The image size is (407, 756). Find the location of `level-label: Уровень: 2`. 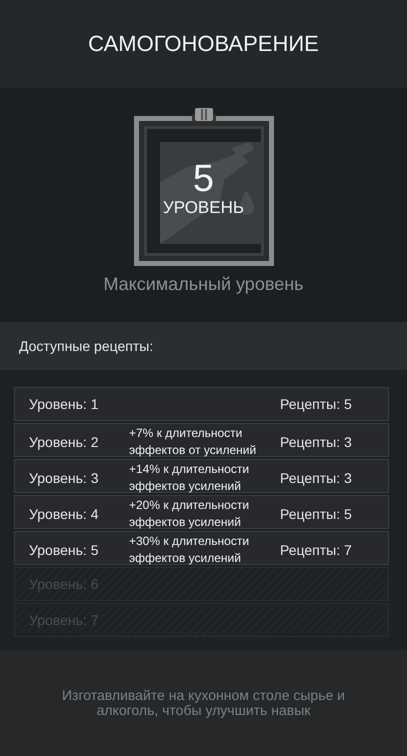

level-label: Уровень: 2 is located at coordinates (64, 442).